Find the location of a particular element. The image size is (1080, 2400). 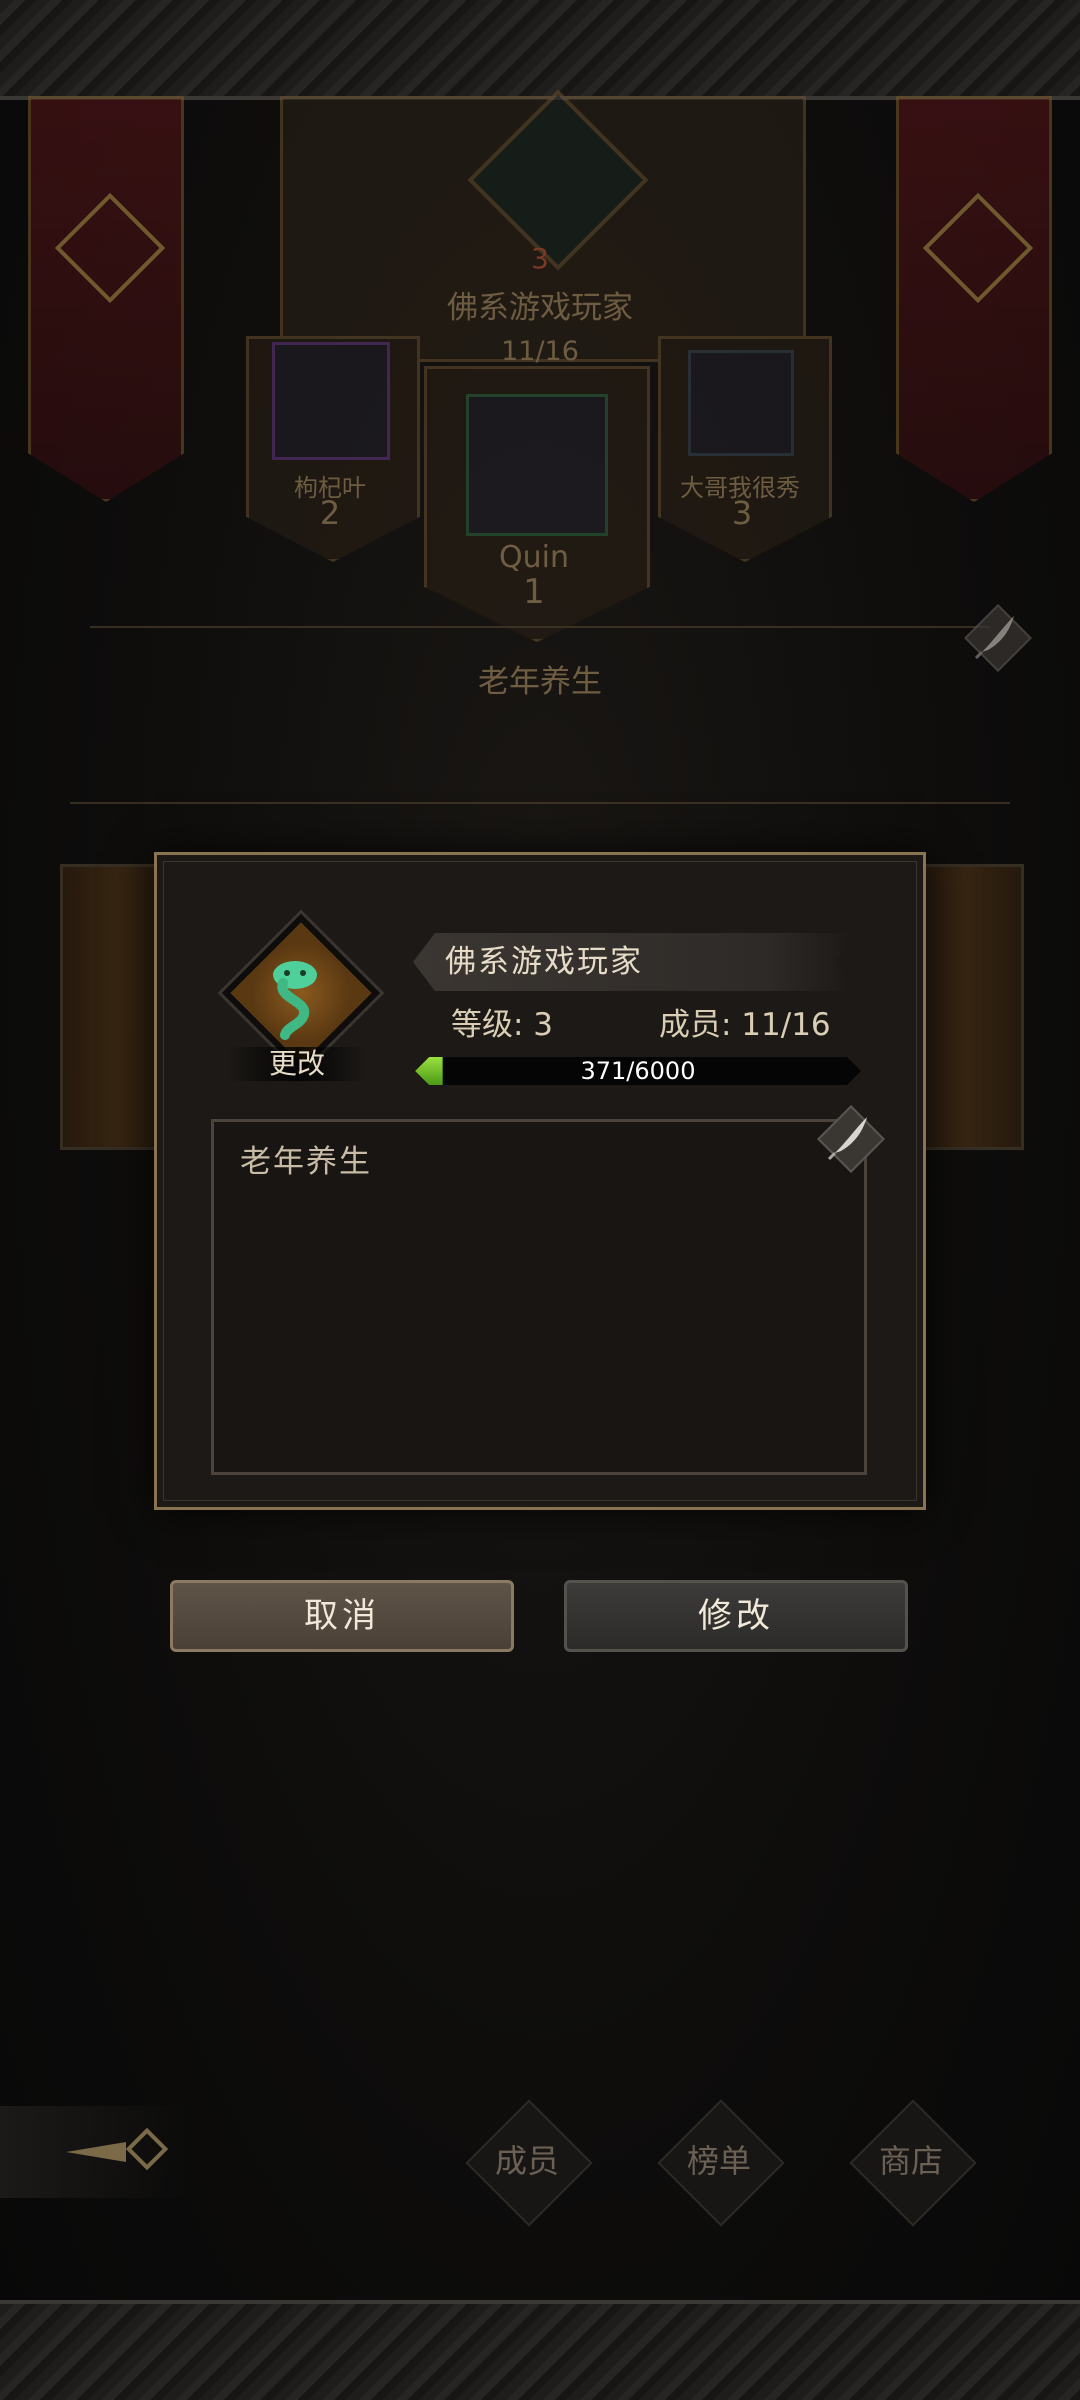

bg-member-count: 11/16 is located at coordinates (540, 351).